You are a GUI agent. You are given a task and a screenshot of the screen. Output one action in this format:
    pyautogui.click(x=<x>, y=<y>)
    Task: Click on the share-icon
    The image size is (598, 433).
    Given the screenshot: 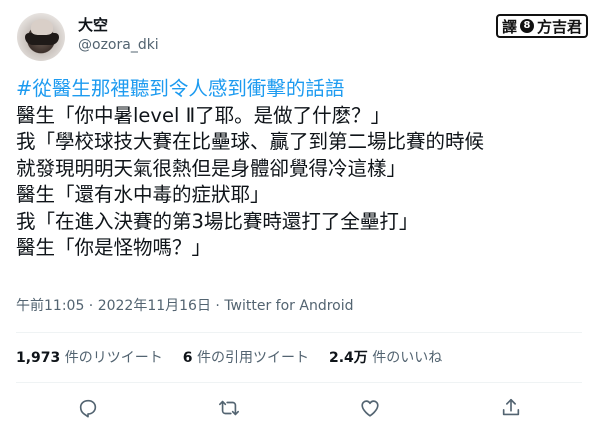 What is the action you would take?
    pyautogui.click(x=511, y=407)
    